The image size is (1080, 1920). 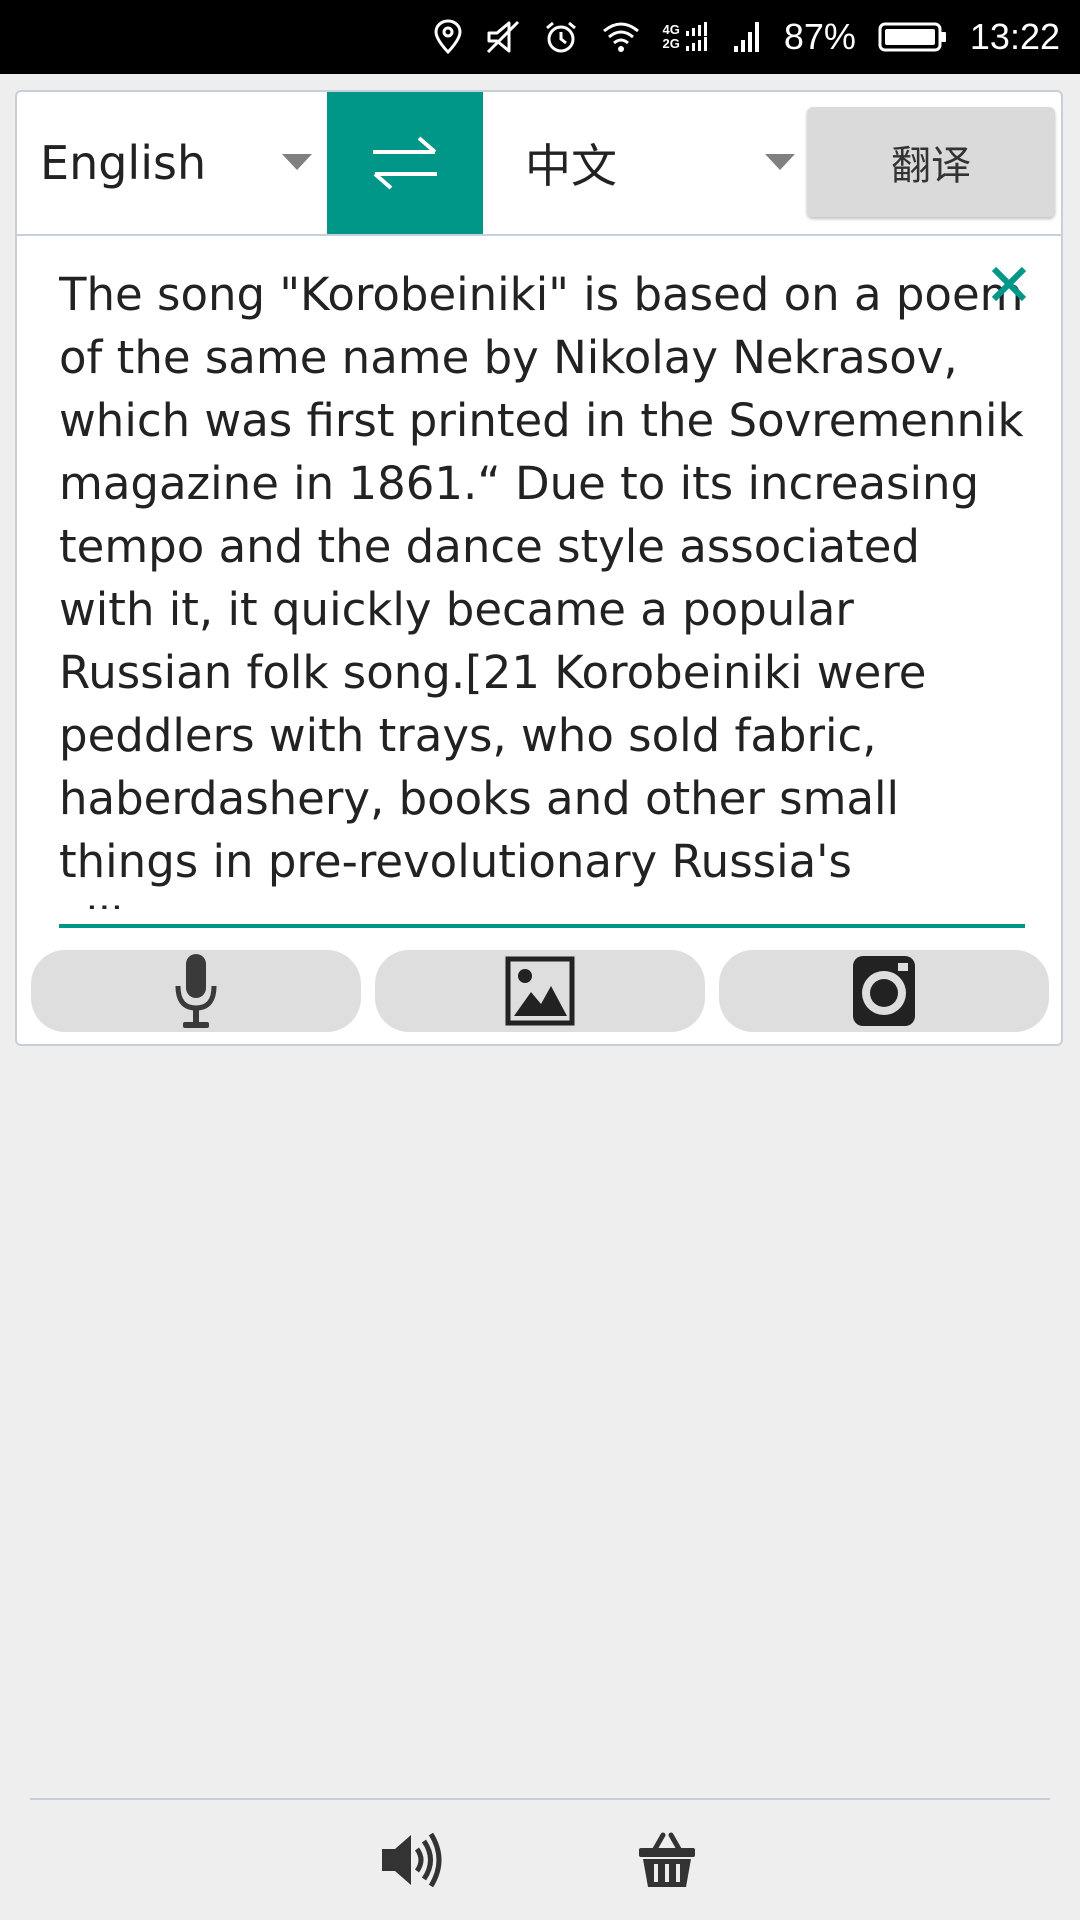 I want to click on target-language-select: 中文, so click(x=640, y=163).